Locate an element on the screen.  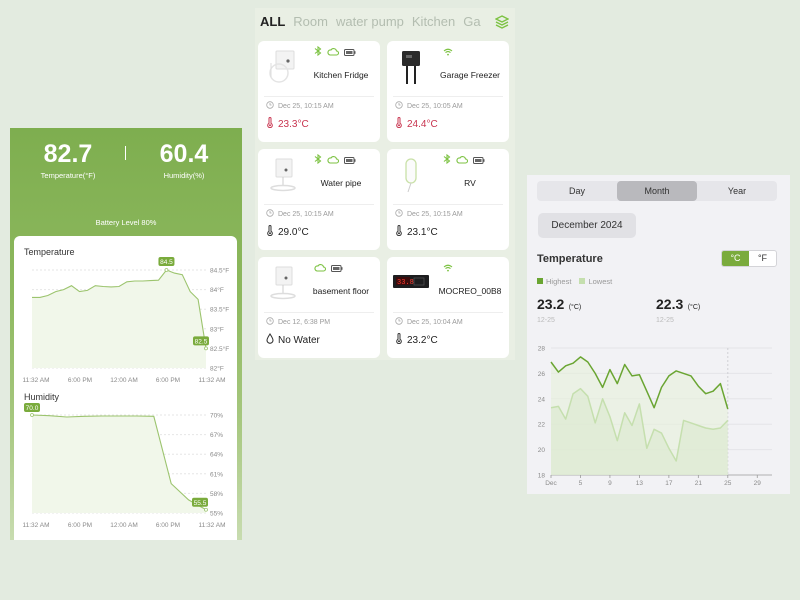
y-tick-label: 83°F is located at coordinates (217, 329).